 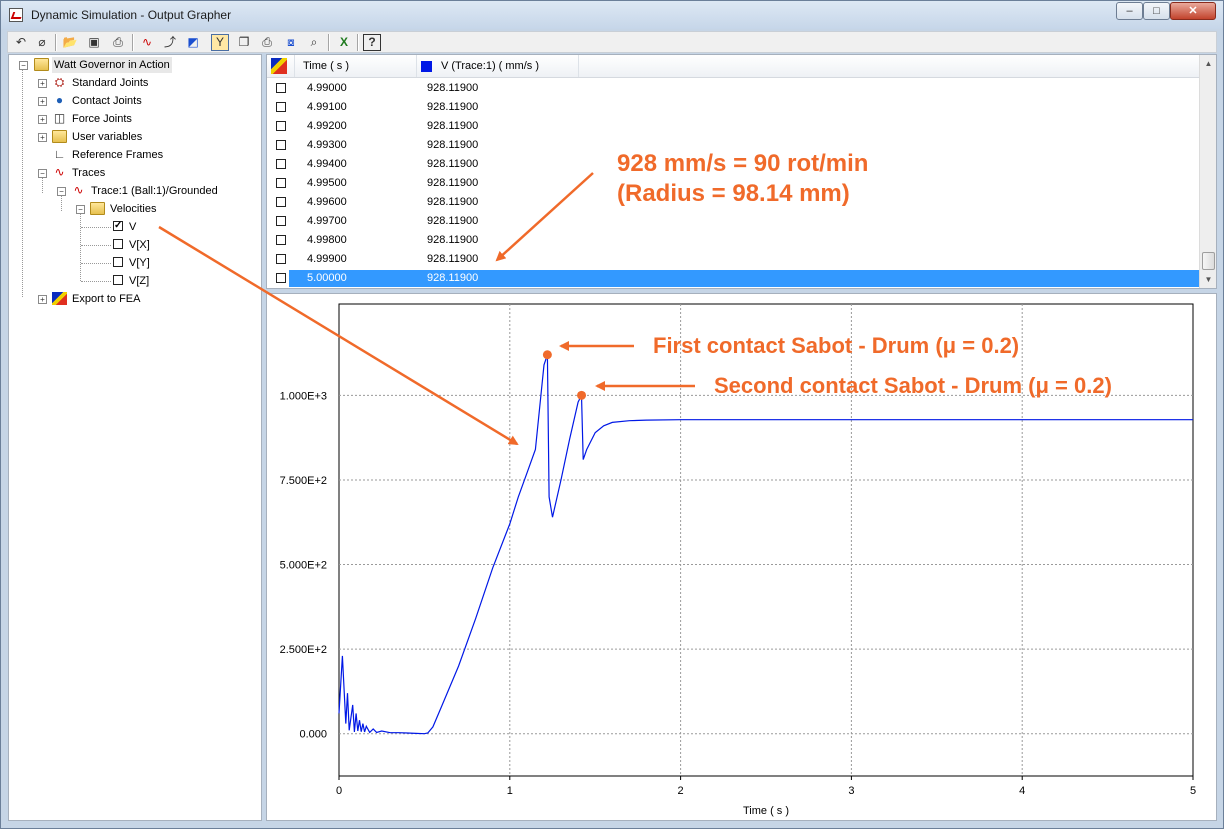 What do you see at coordinates (146, 299) in the screenshot?
I see `tree-item-export-fea: + Export to FEA` at bounding box center [146, 299].